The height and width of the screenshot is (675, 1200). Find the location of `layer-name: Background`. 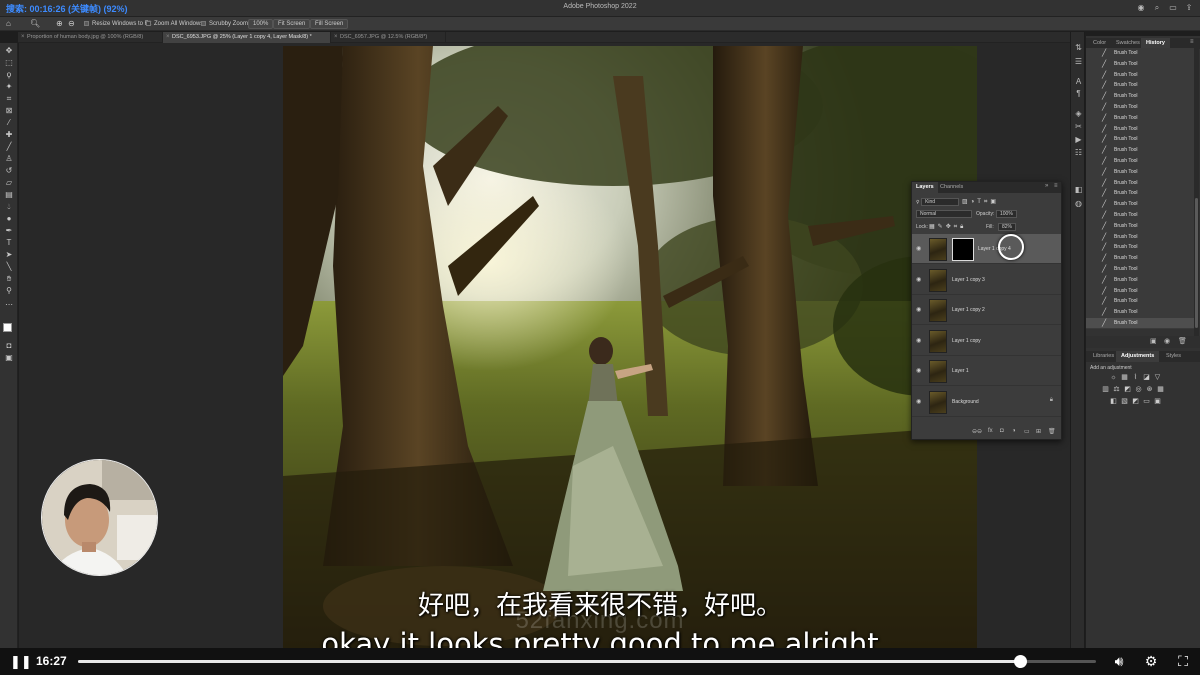

layer-name: Background is located at coordinates (965, 402).